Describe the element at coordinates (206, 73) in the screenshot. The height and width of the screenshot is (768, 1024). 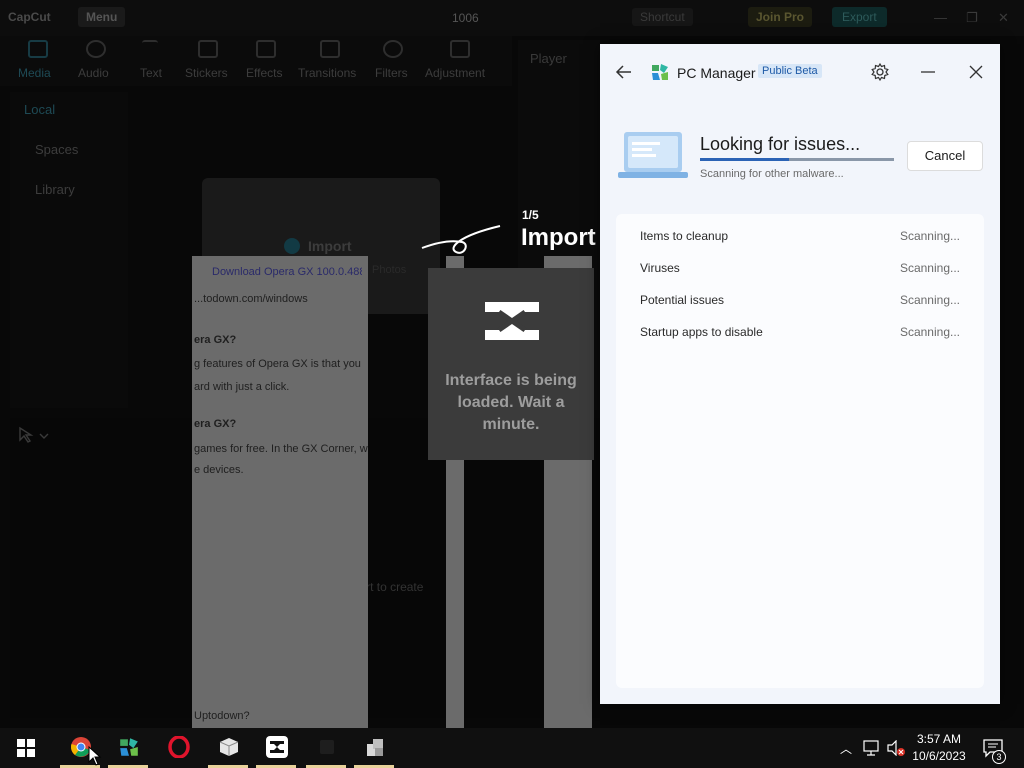
I see `tab-stickers: Stickers` at that location.